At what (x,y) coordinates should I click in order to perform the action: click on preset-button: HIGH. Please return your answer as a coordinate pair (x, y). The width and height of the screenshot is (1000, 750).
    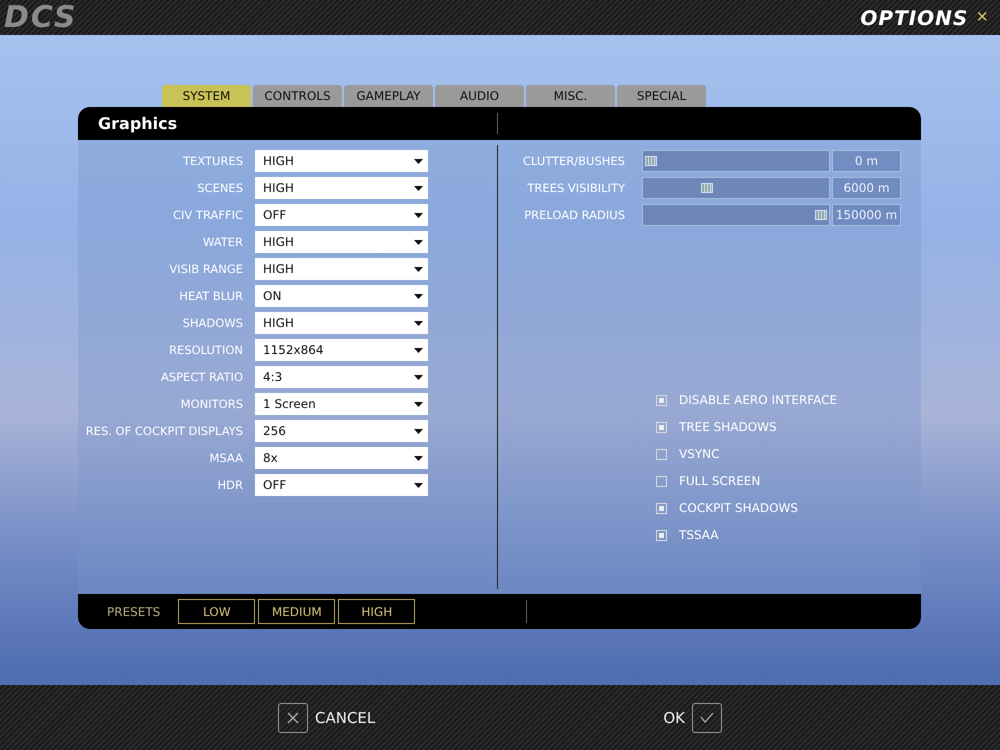
    Looking at the image, I should click on (377, 611).